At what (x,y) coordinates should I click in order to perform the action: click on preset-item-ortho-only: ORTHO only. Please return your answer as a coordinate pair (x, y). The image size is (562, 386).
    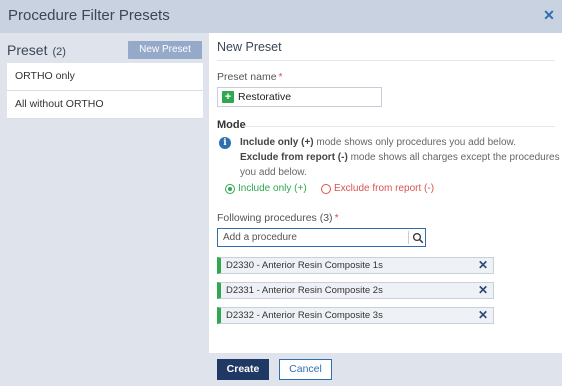
    Looking at the image, I should click on (105, 77).